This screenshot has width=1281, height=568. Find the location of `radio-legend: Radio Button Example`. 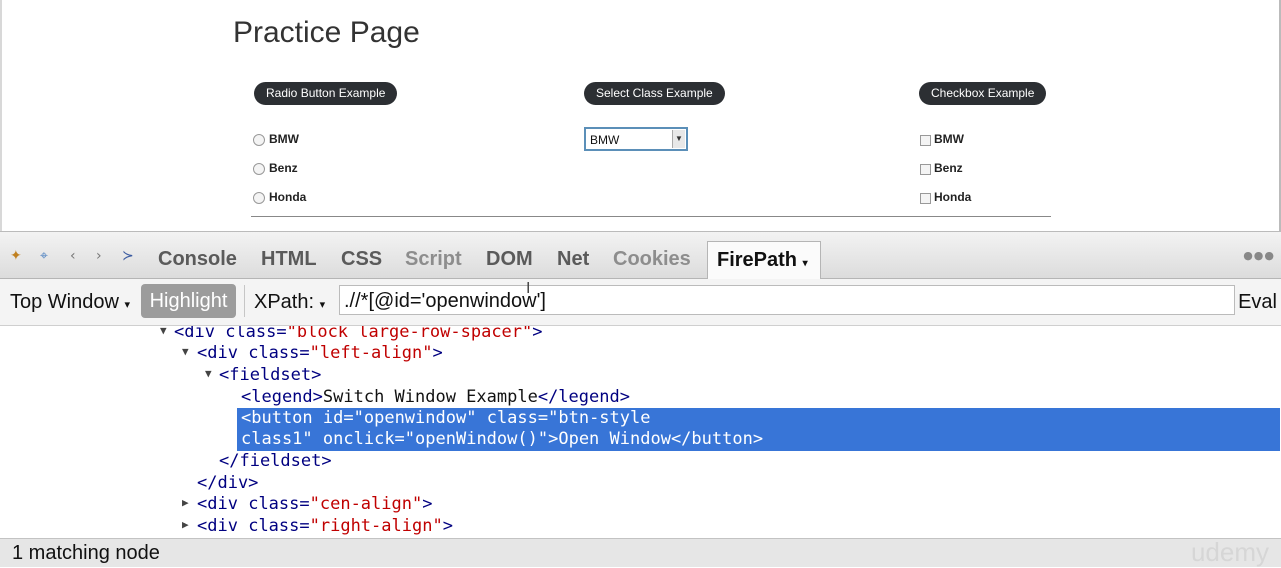

radio-legend: Radio Button Example is located at coordinates (326, 93).